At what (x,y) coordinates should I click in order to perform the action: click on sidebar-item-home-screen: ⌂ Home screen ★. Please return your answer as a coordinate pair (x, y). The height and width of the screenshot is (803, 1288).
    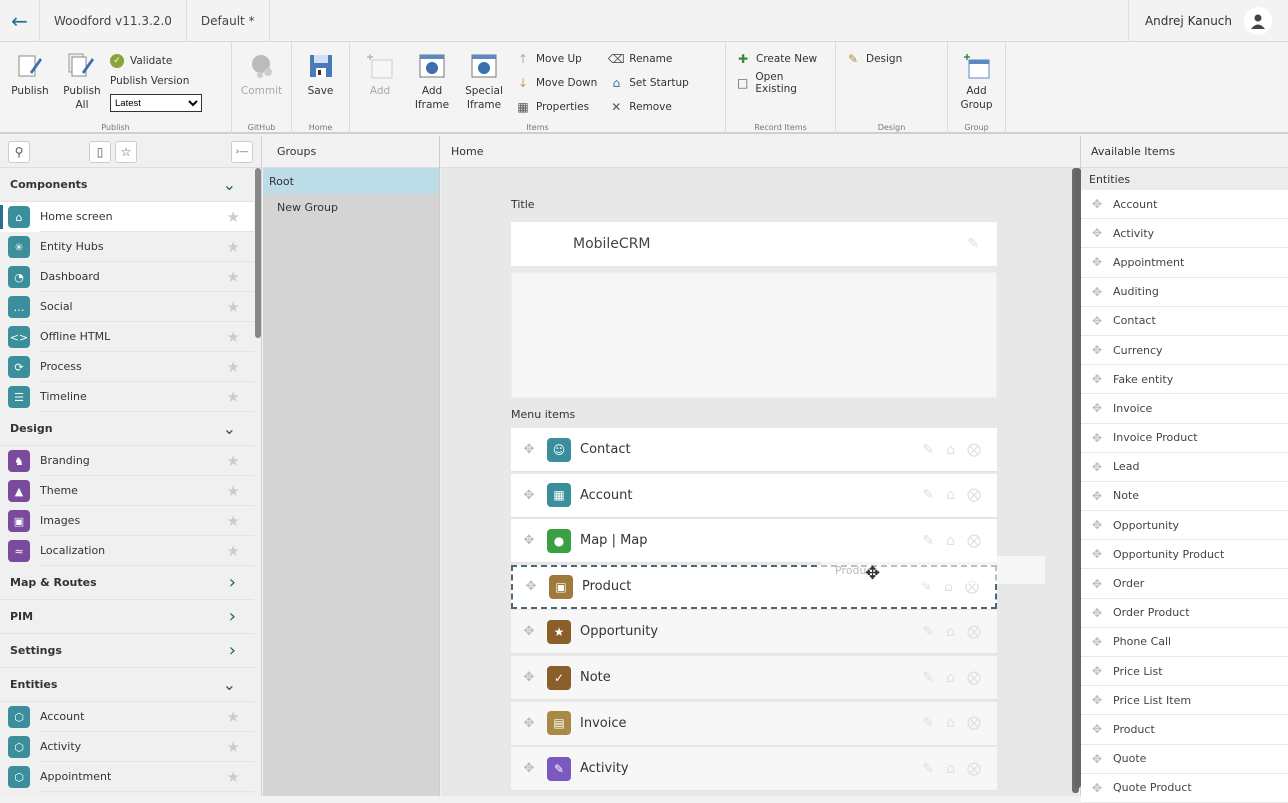
    Looking at the image, I should click on (127, 217).